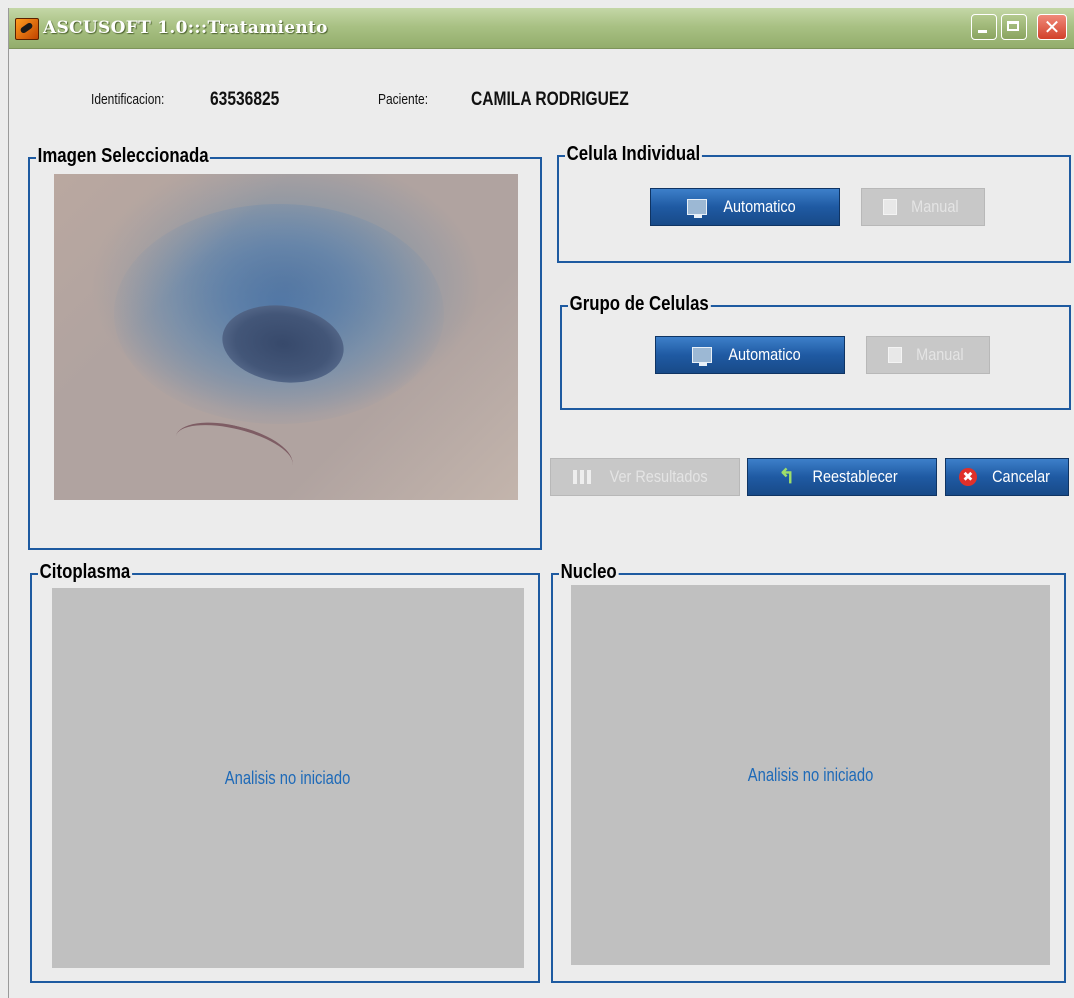  I want to click on grupo-automatico-button: Automatico, so click(750, 355).